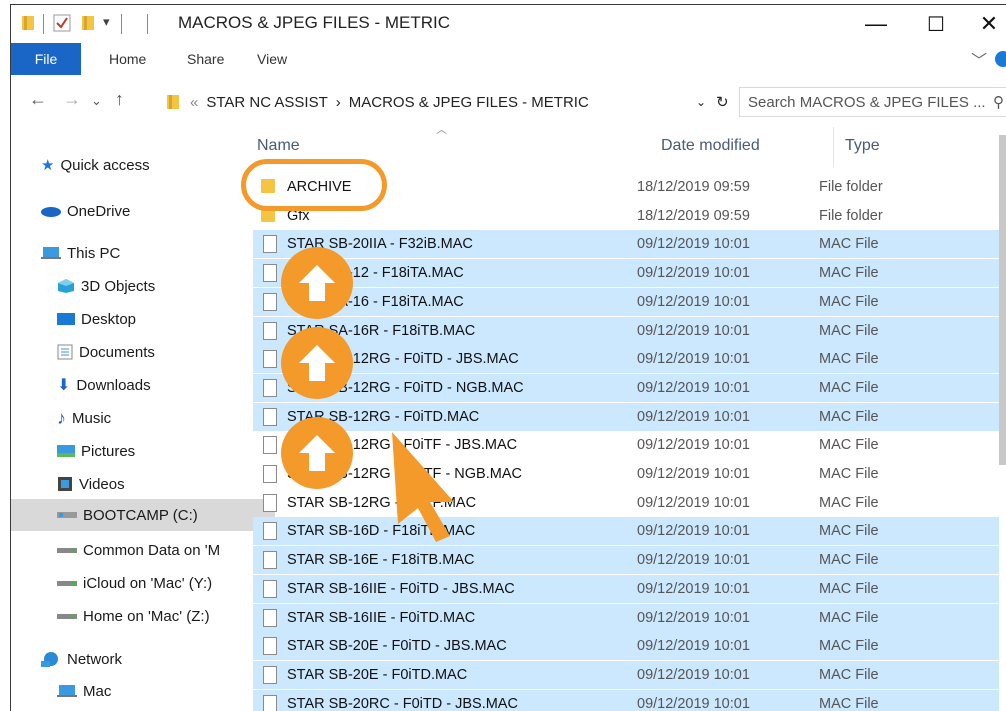 The image size is (1006, 711). Describe the element at coordinates (998, 102) in the screenshot. I see `search-icon: ⚲` at that location.